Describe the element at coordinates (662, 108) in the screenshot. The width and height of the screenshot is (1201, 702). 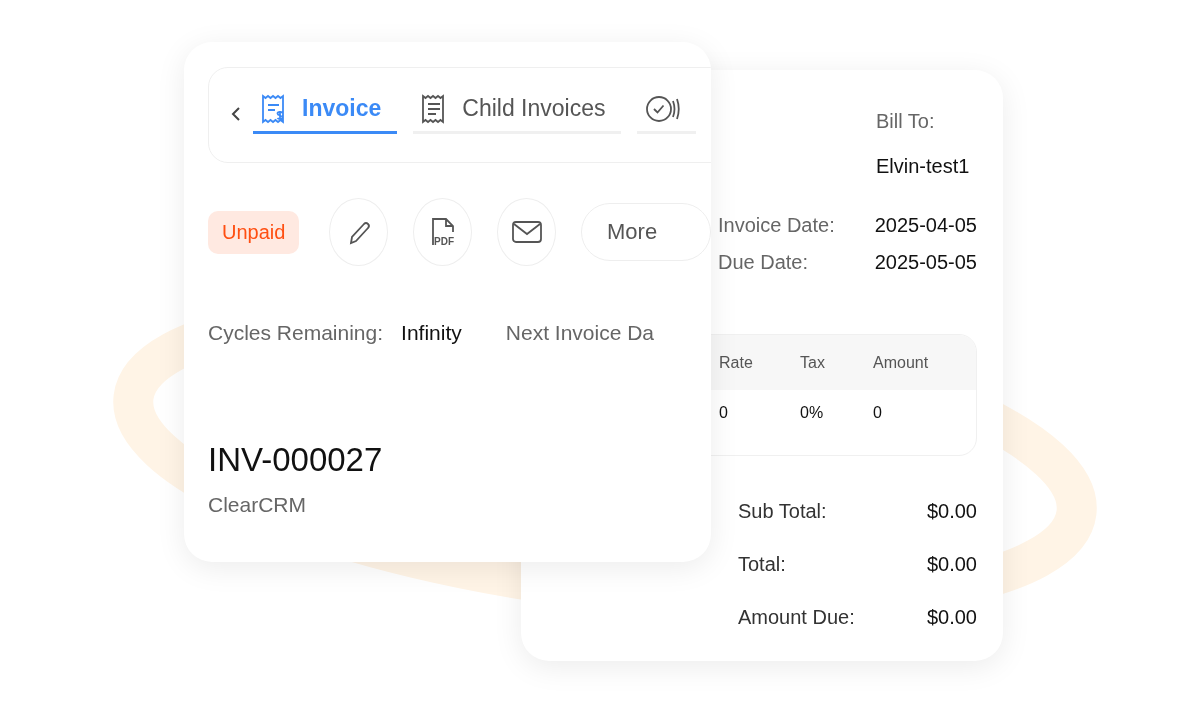
I see `check-circle-icon` at that location.